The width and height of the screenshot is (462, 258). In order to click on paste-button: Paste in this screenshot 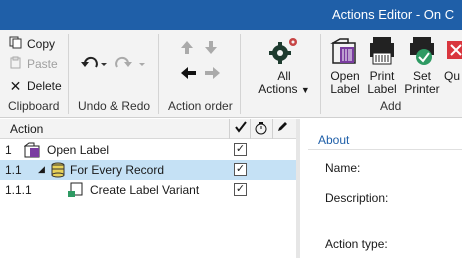, I will do `click(33, 64)`.